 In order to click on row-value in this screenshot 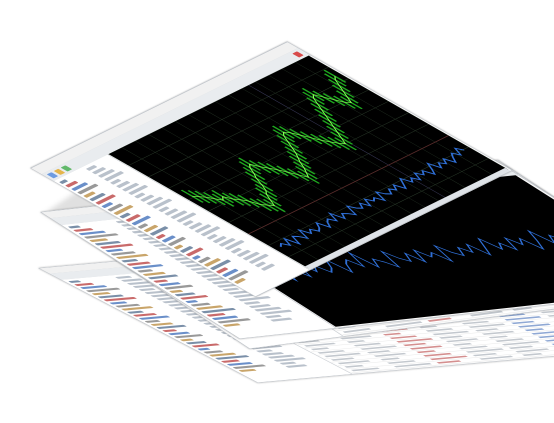, I will do `click(296, 366)`.